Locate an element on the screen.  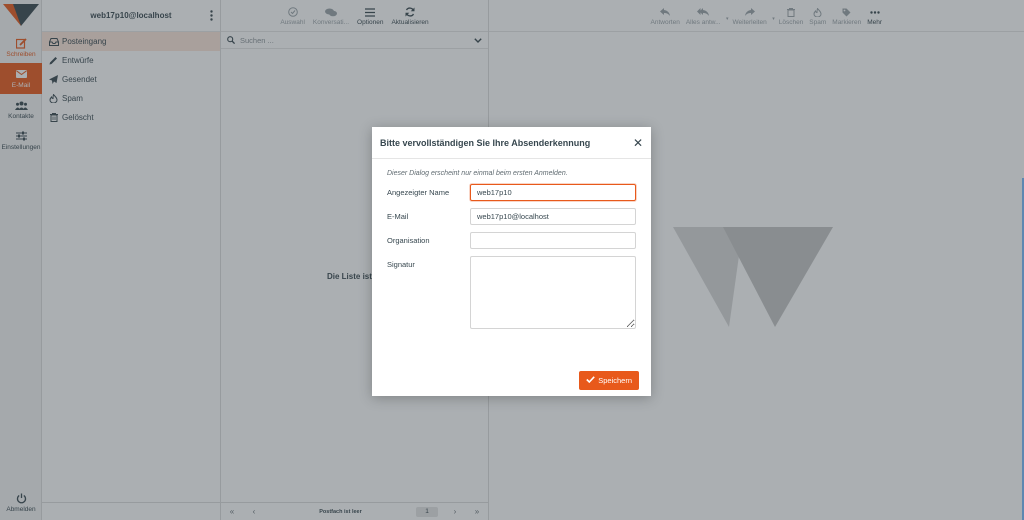
signature-label: Signatur is located at coordinates (401, 264).